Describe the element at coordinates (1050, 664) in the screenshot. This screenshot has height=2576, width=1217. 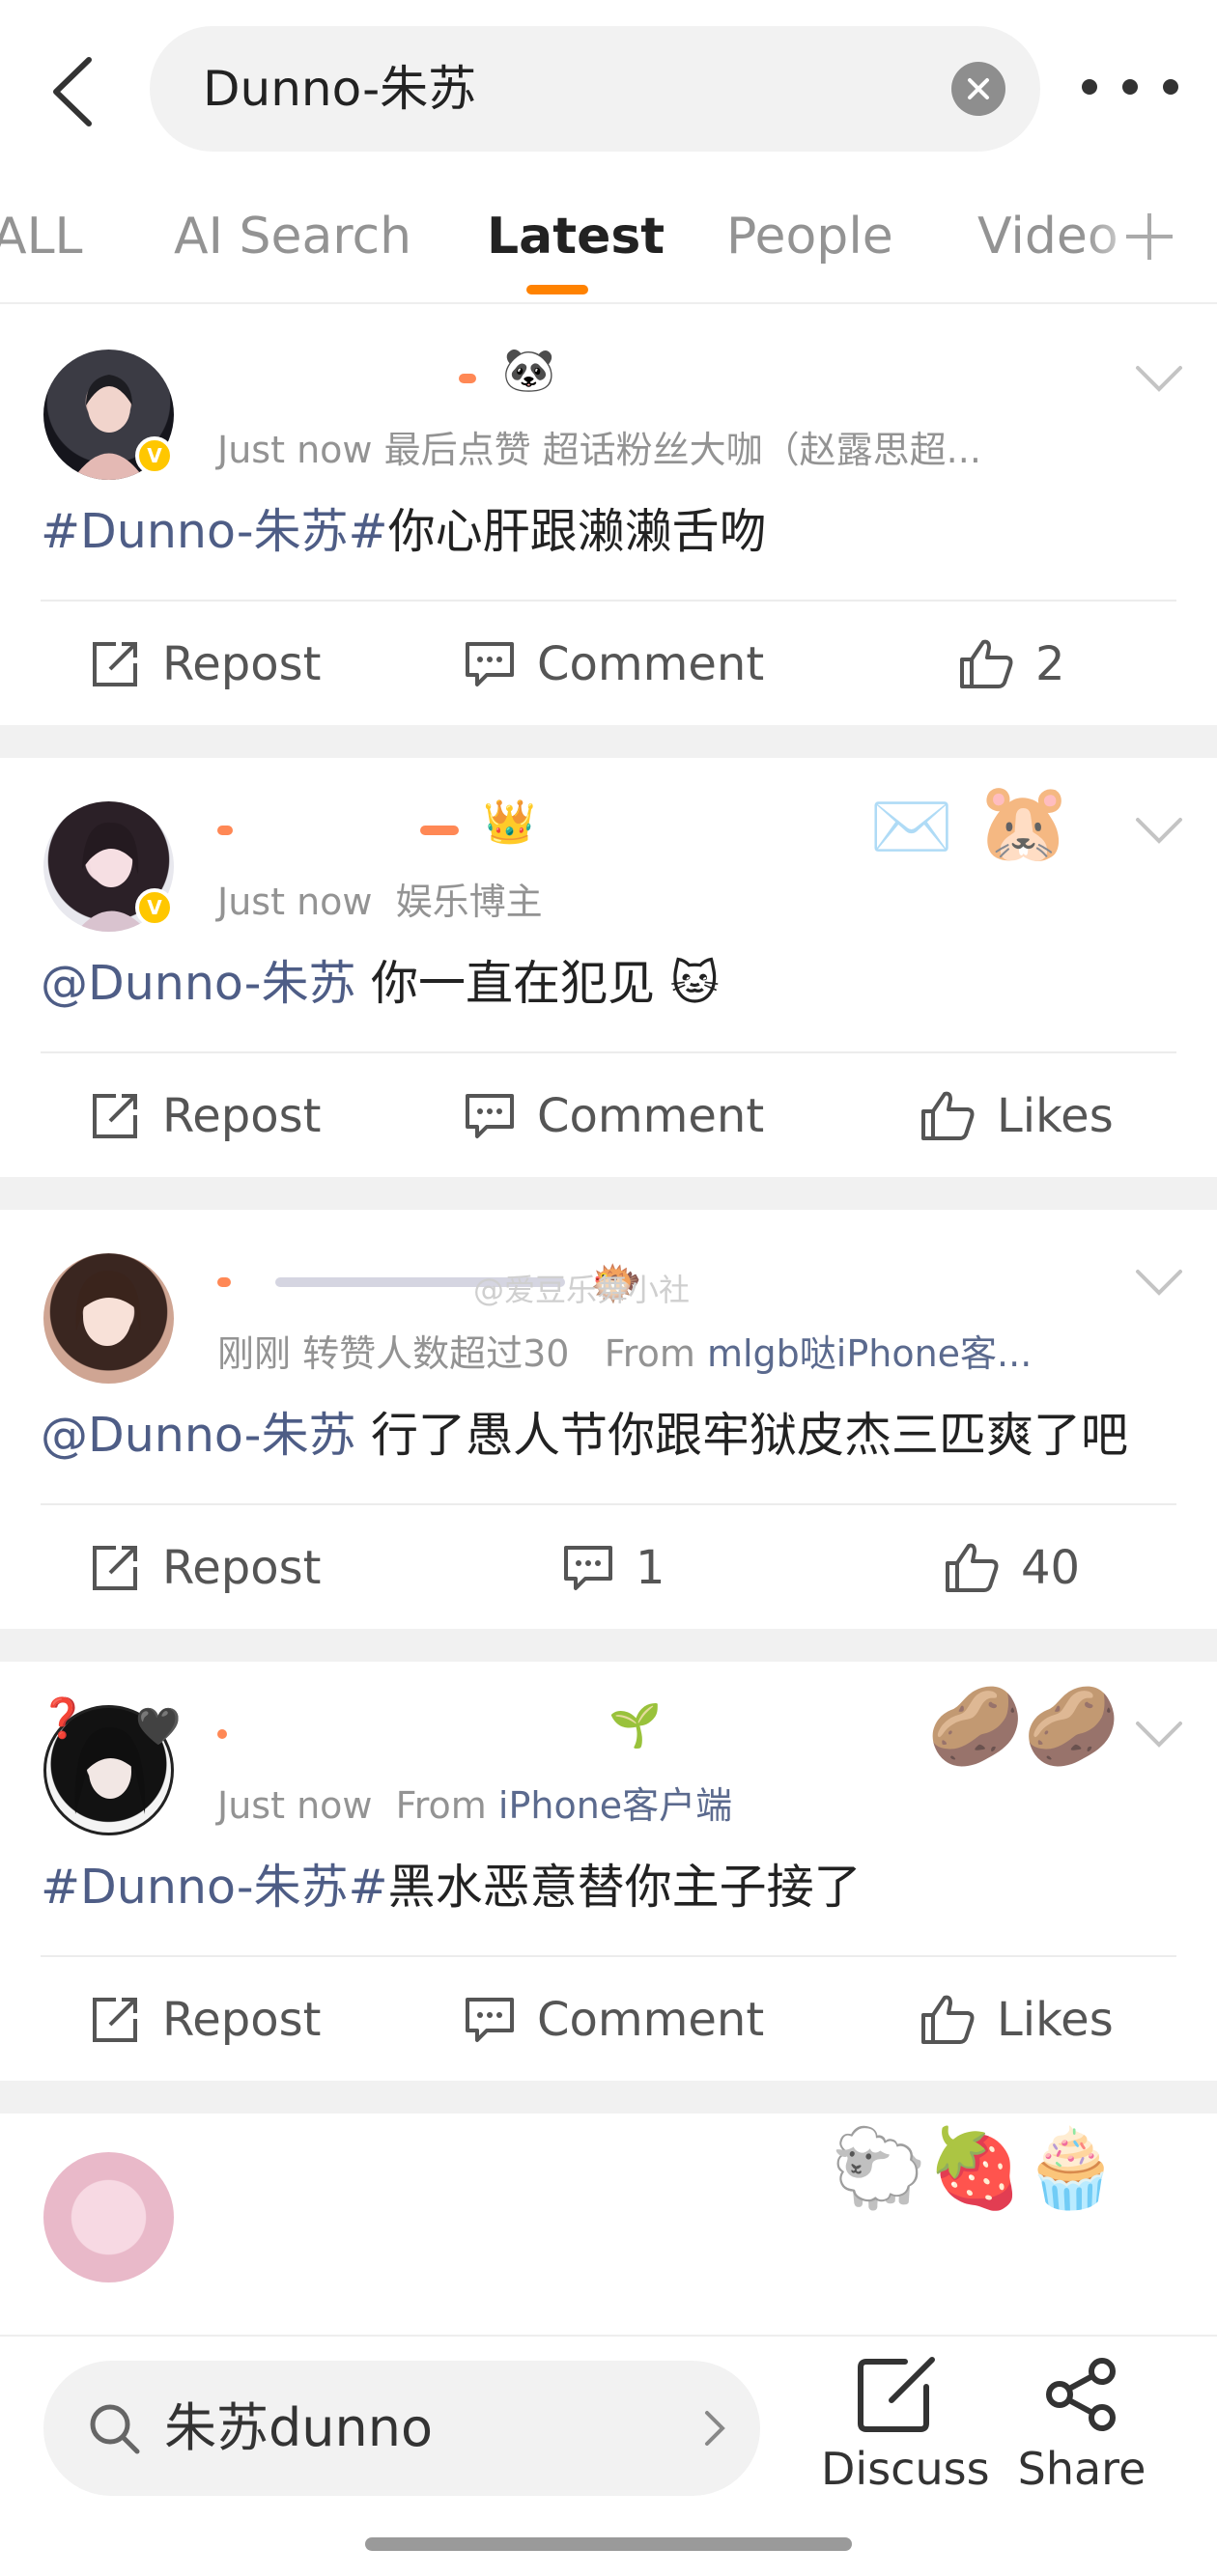
I see `like-count: 2` at that location.